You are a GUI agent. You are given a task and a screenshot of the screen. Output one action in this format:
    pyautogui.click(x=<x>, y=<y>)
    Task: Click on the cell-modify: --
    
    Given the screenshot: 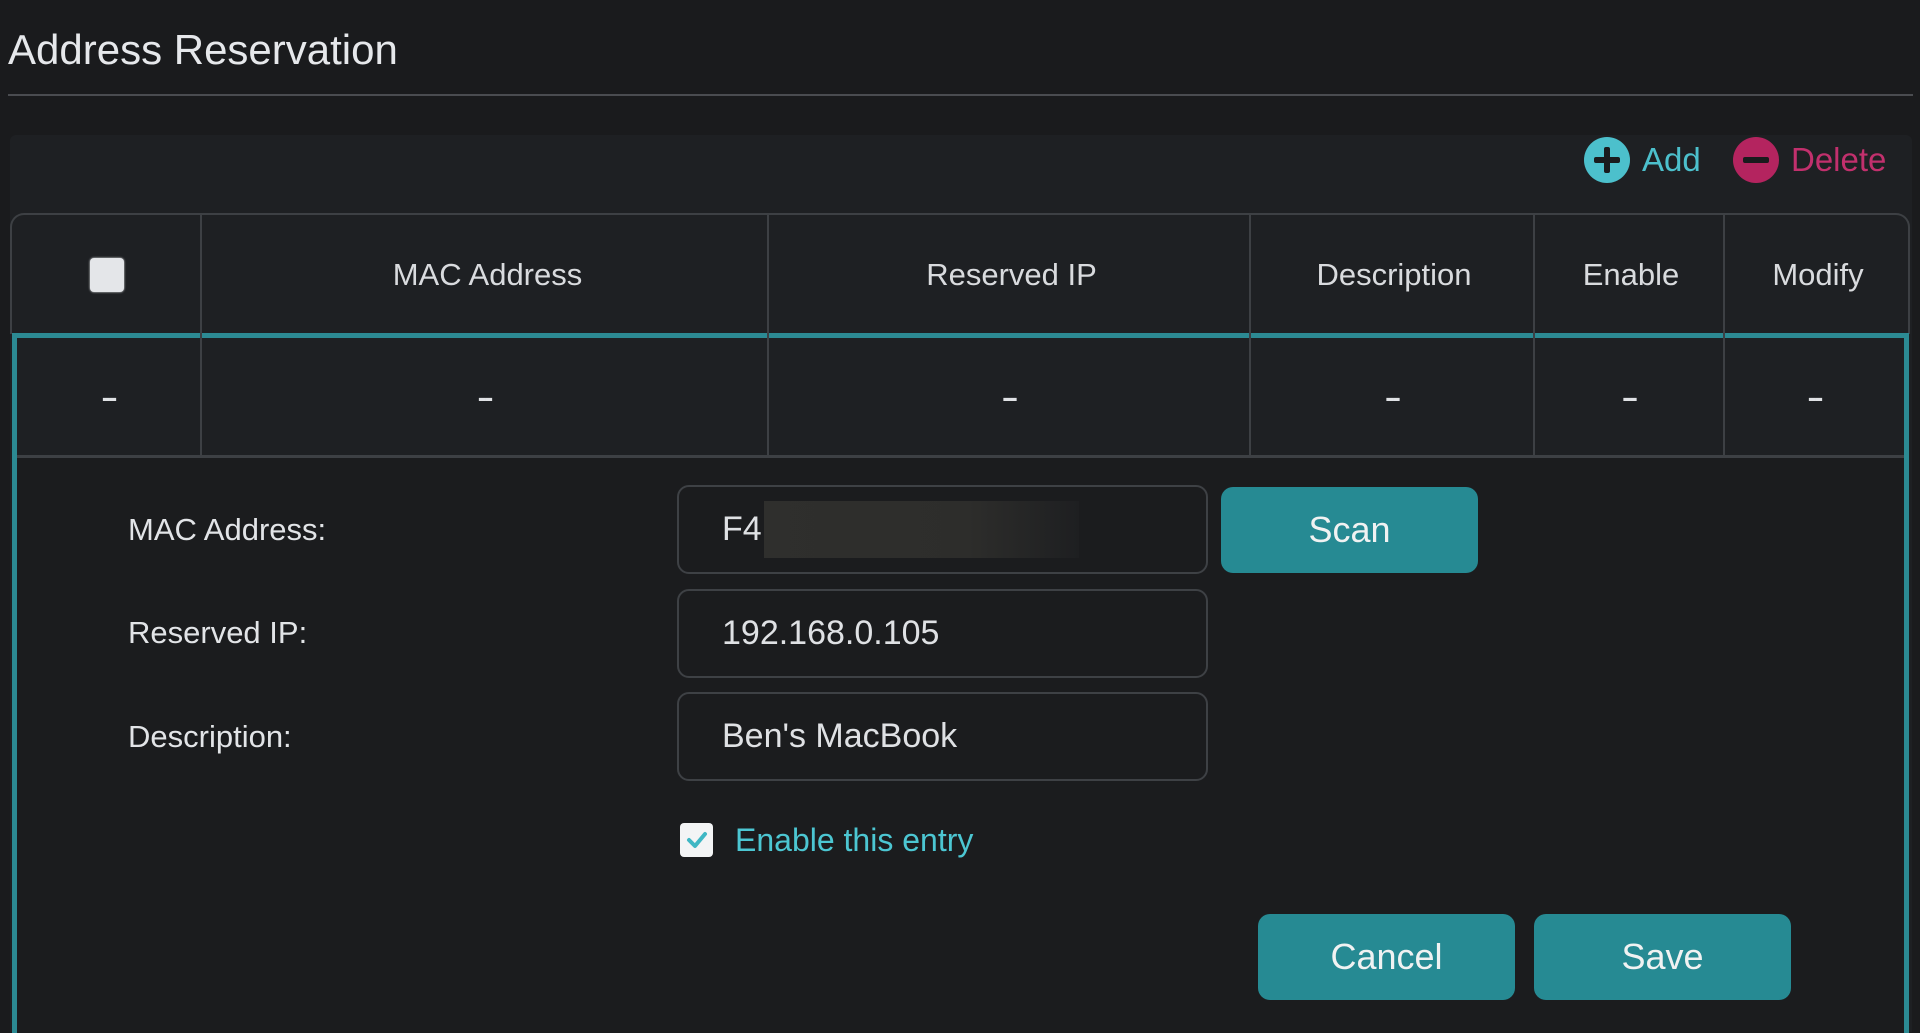 What is the action you would take?
    pyautogui.click(x=1815, y=396)
    